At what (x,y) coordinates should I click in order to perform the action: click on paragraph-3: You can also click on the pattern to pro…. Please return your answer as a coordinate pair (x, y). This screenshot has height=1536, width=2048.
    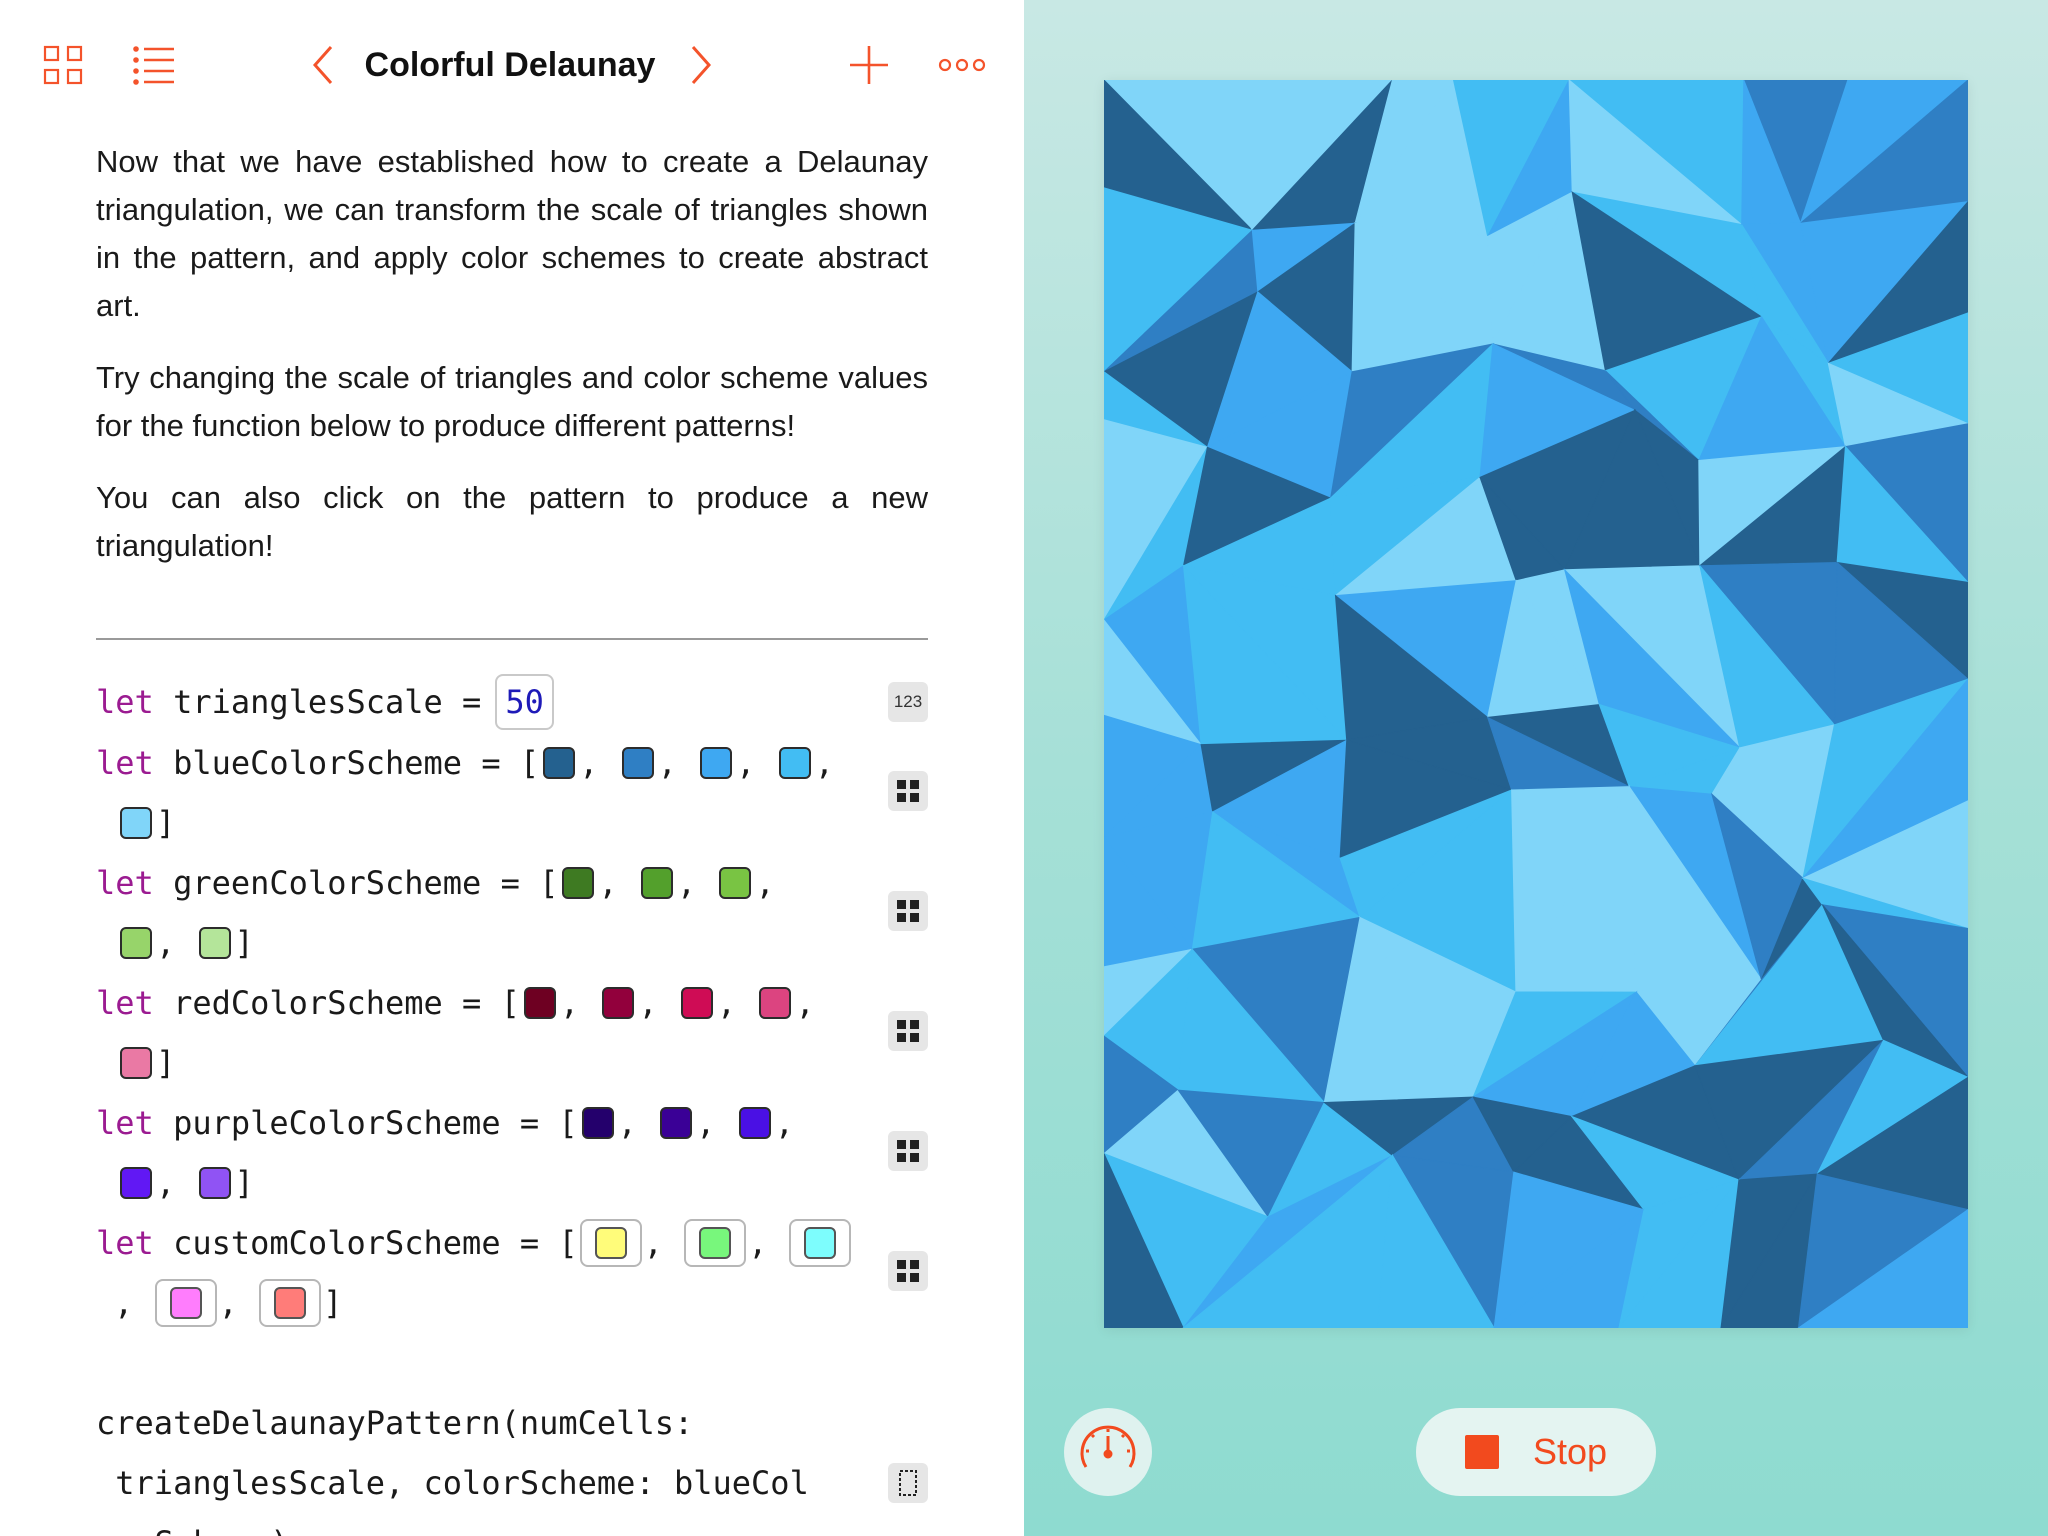
    Looking at the image, I should click on (512, 521).